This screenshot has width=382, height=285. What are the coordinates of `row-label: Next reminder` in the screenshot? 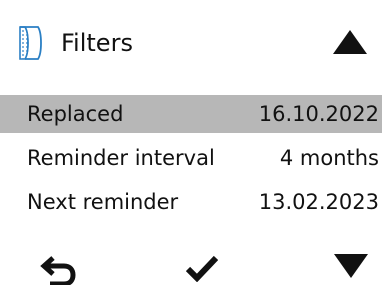 It's located at (103, 202).